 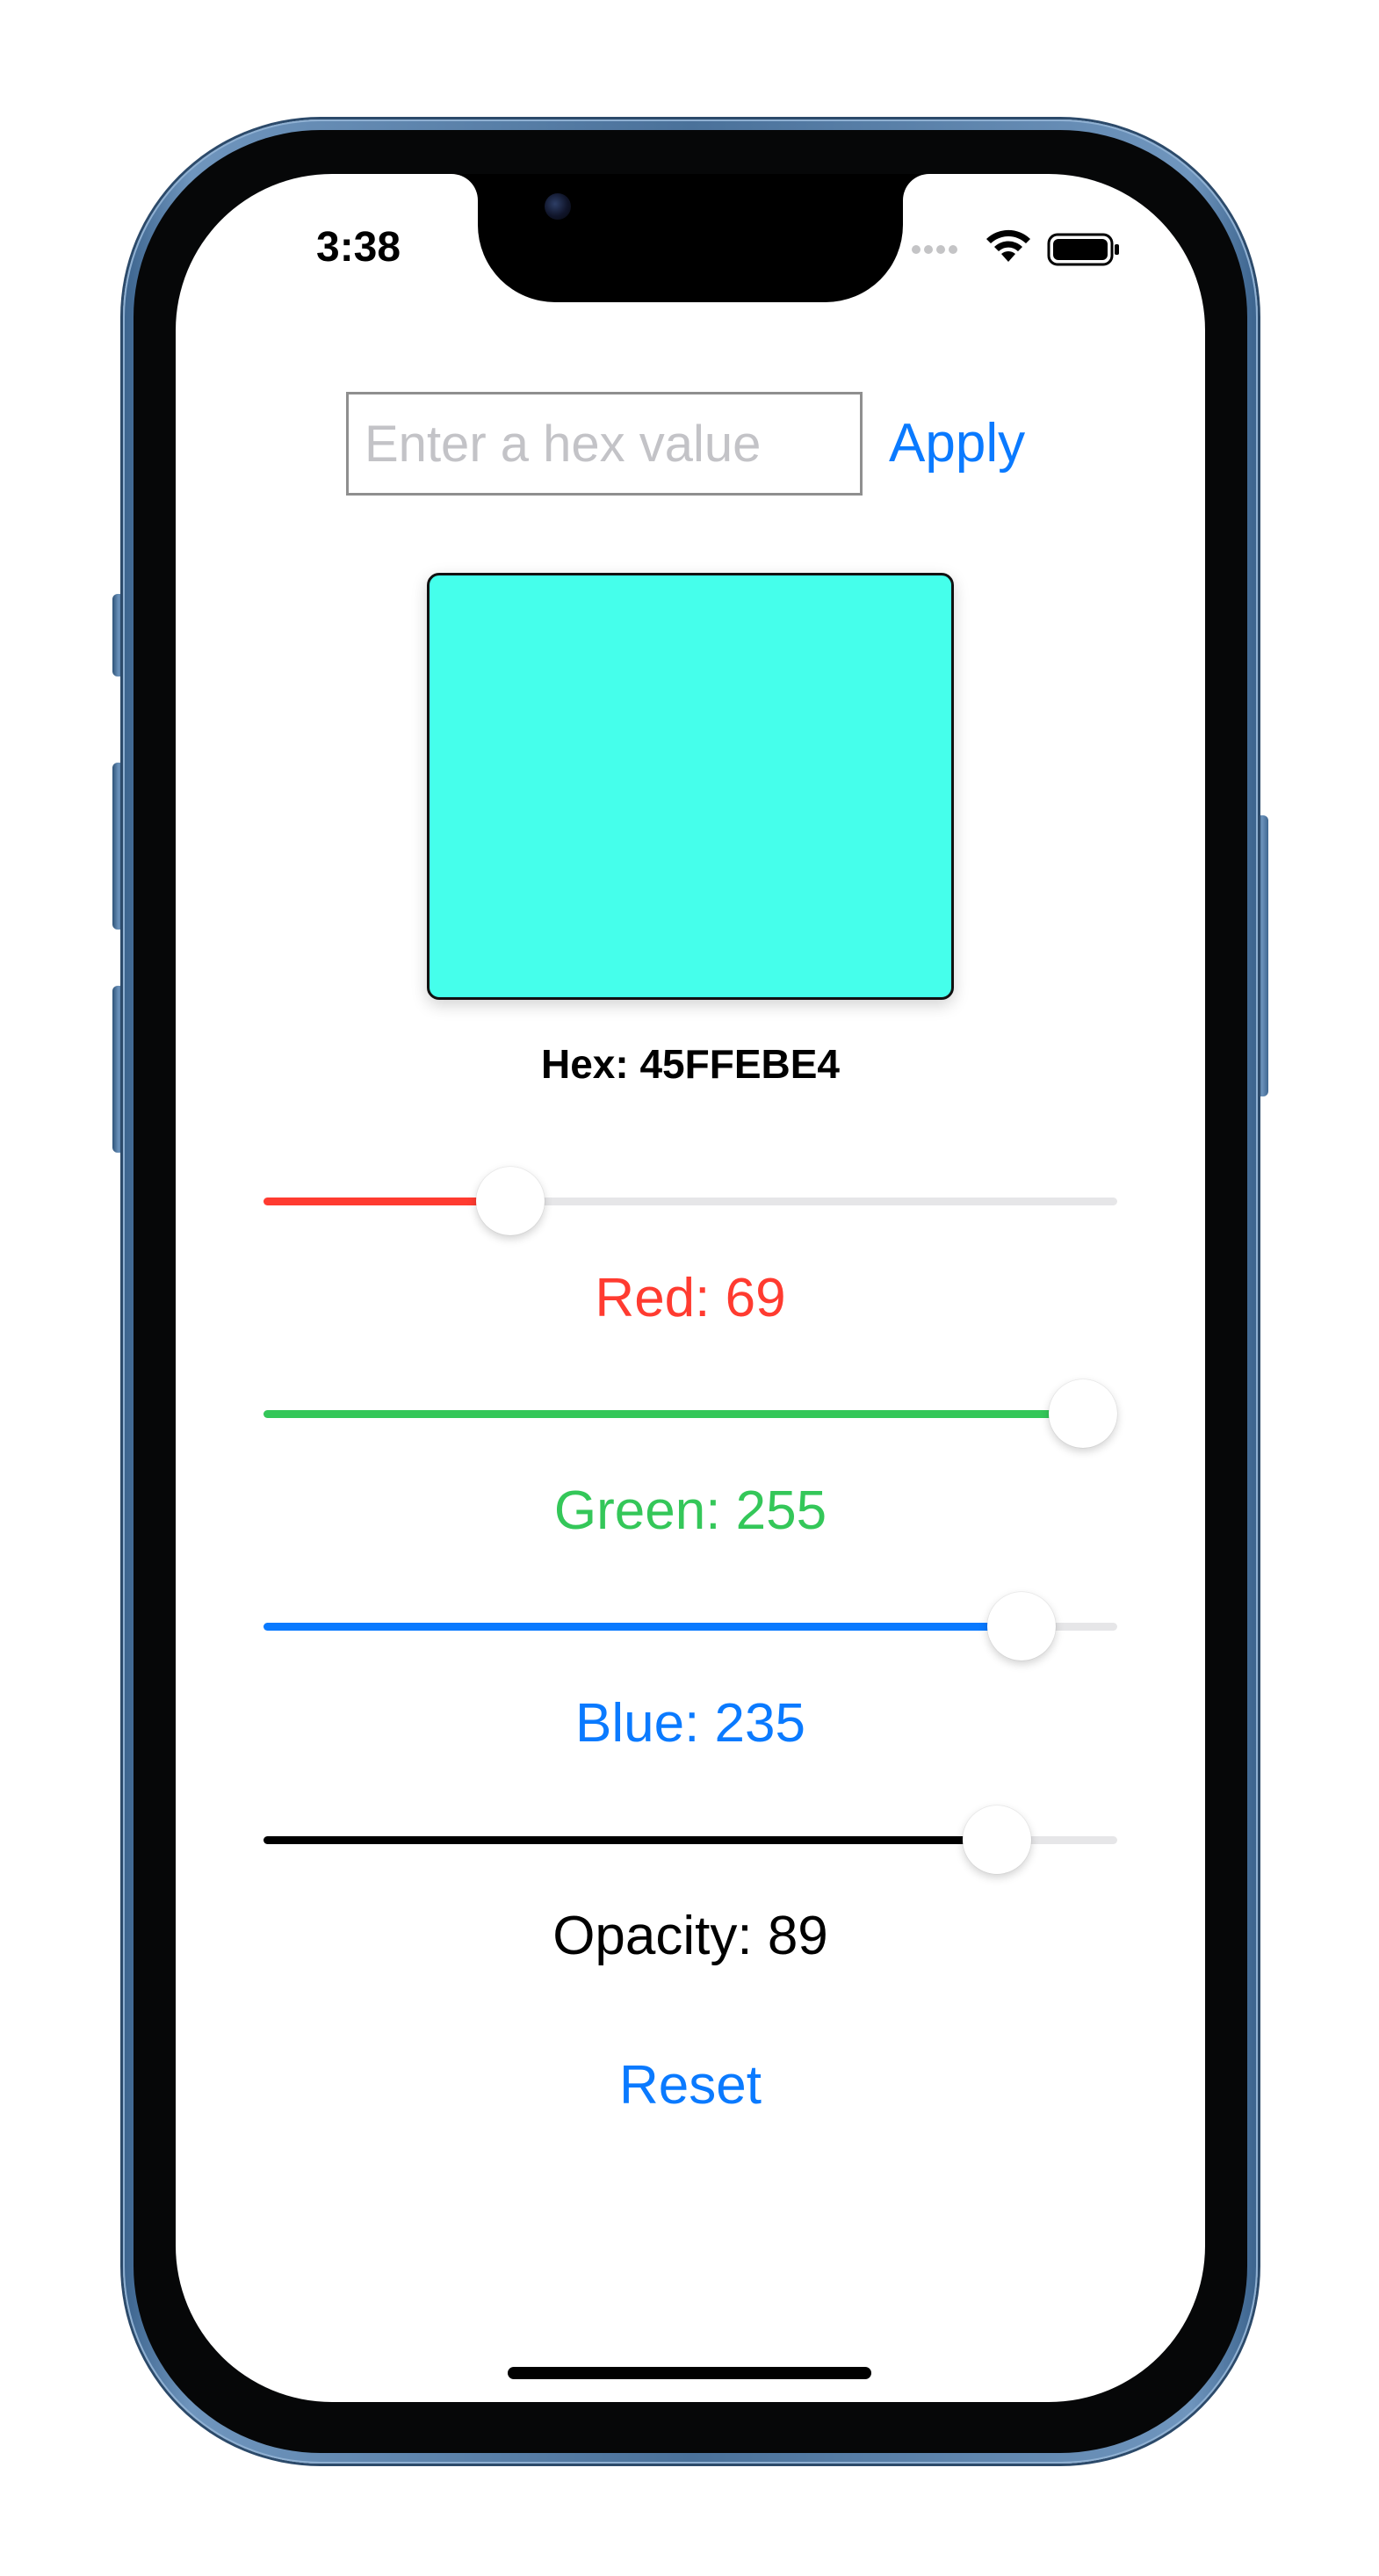 I want to click on opacity-slider-fill, so click(x=630, y=1840).